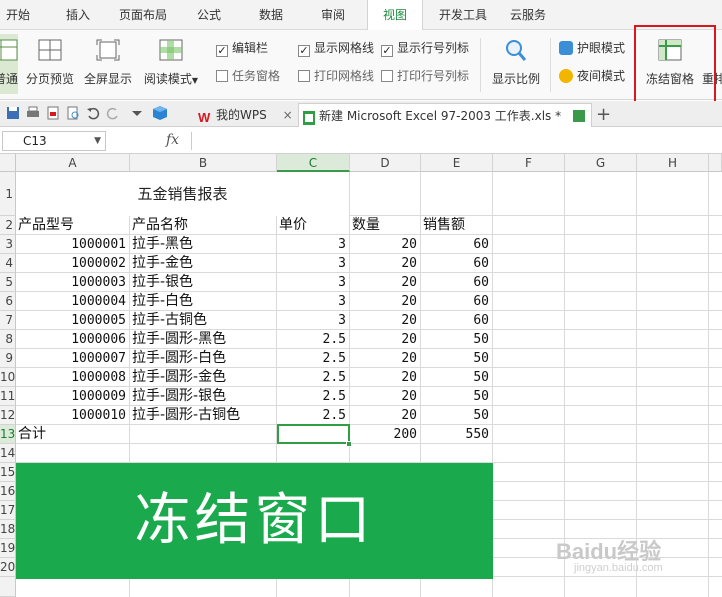 This screenshot has width=722, height=597. What do you see at coordinates (72, 434) in the screenshot?
I see `total-label-cell: 合计` at bounding box center [72, 434].